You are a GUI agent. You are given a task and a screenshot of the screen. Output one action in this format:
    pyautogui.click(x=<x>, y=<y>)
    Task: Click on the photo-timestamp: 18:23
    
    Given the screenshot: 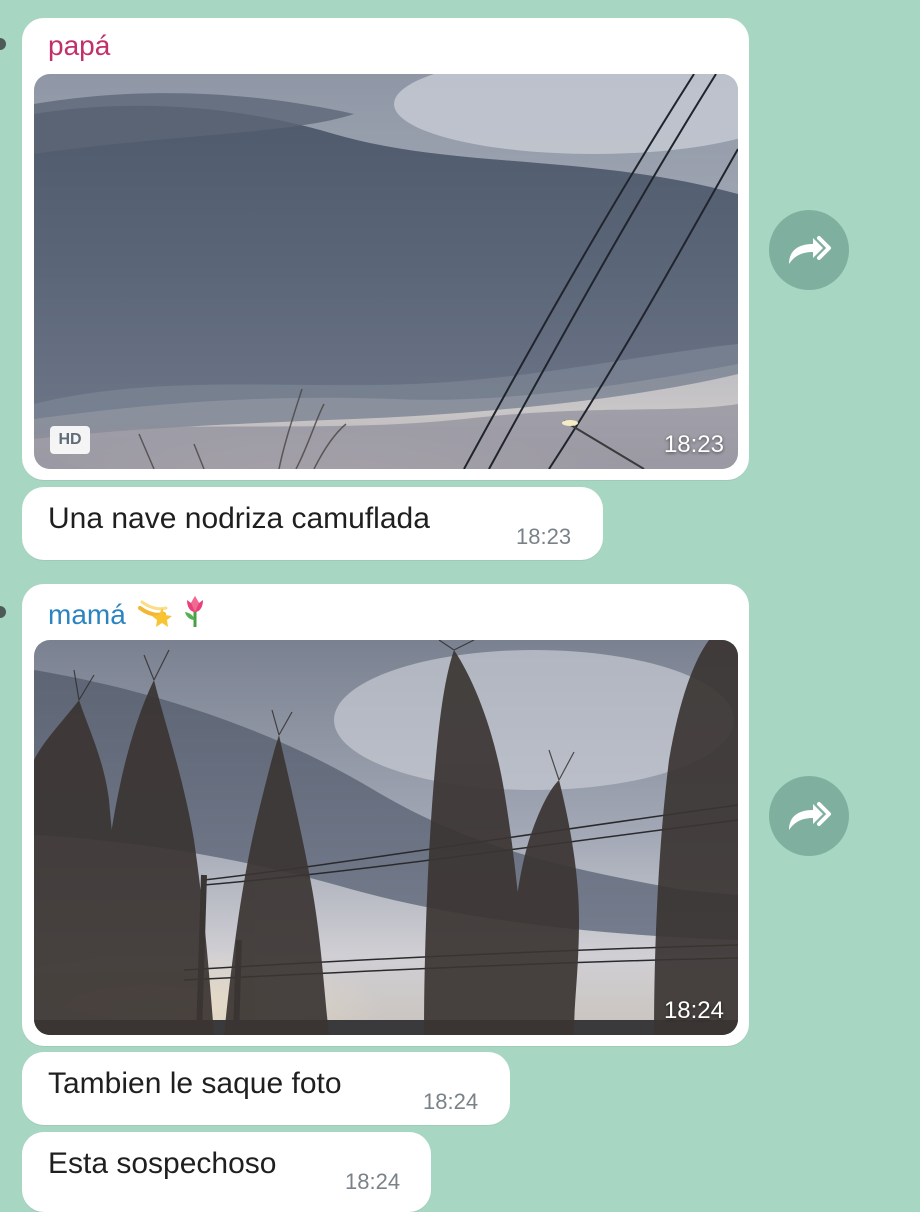 What is the action you would take?
    pyautogui.click(x=693, y=444)
    